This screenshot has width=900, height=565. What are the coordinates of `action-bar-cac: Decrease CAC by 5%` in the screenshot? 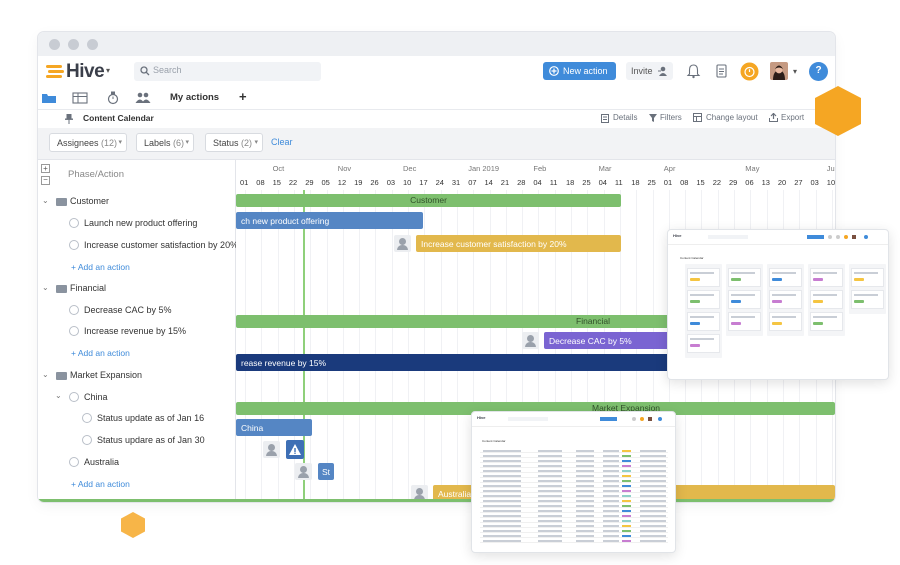 It's located at (607, 340).